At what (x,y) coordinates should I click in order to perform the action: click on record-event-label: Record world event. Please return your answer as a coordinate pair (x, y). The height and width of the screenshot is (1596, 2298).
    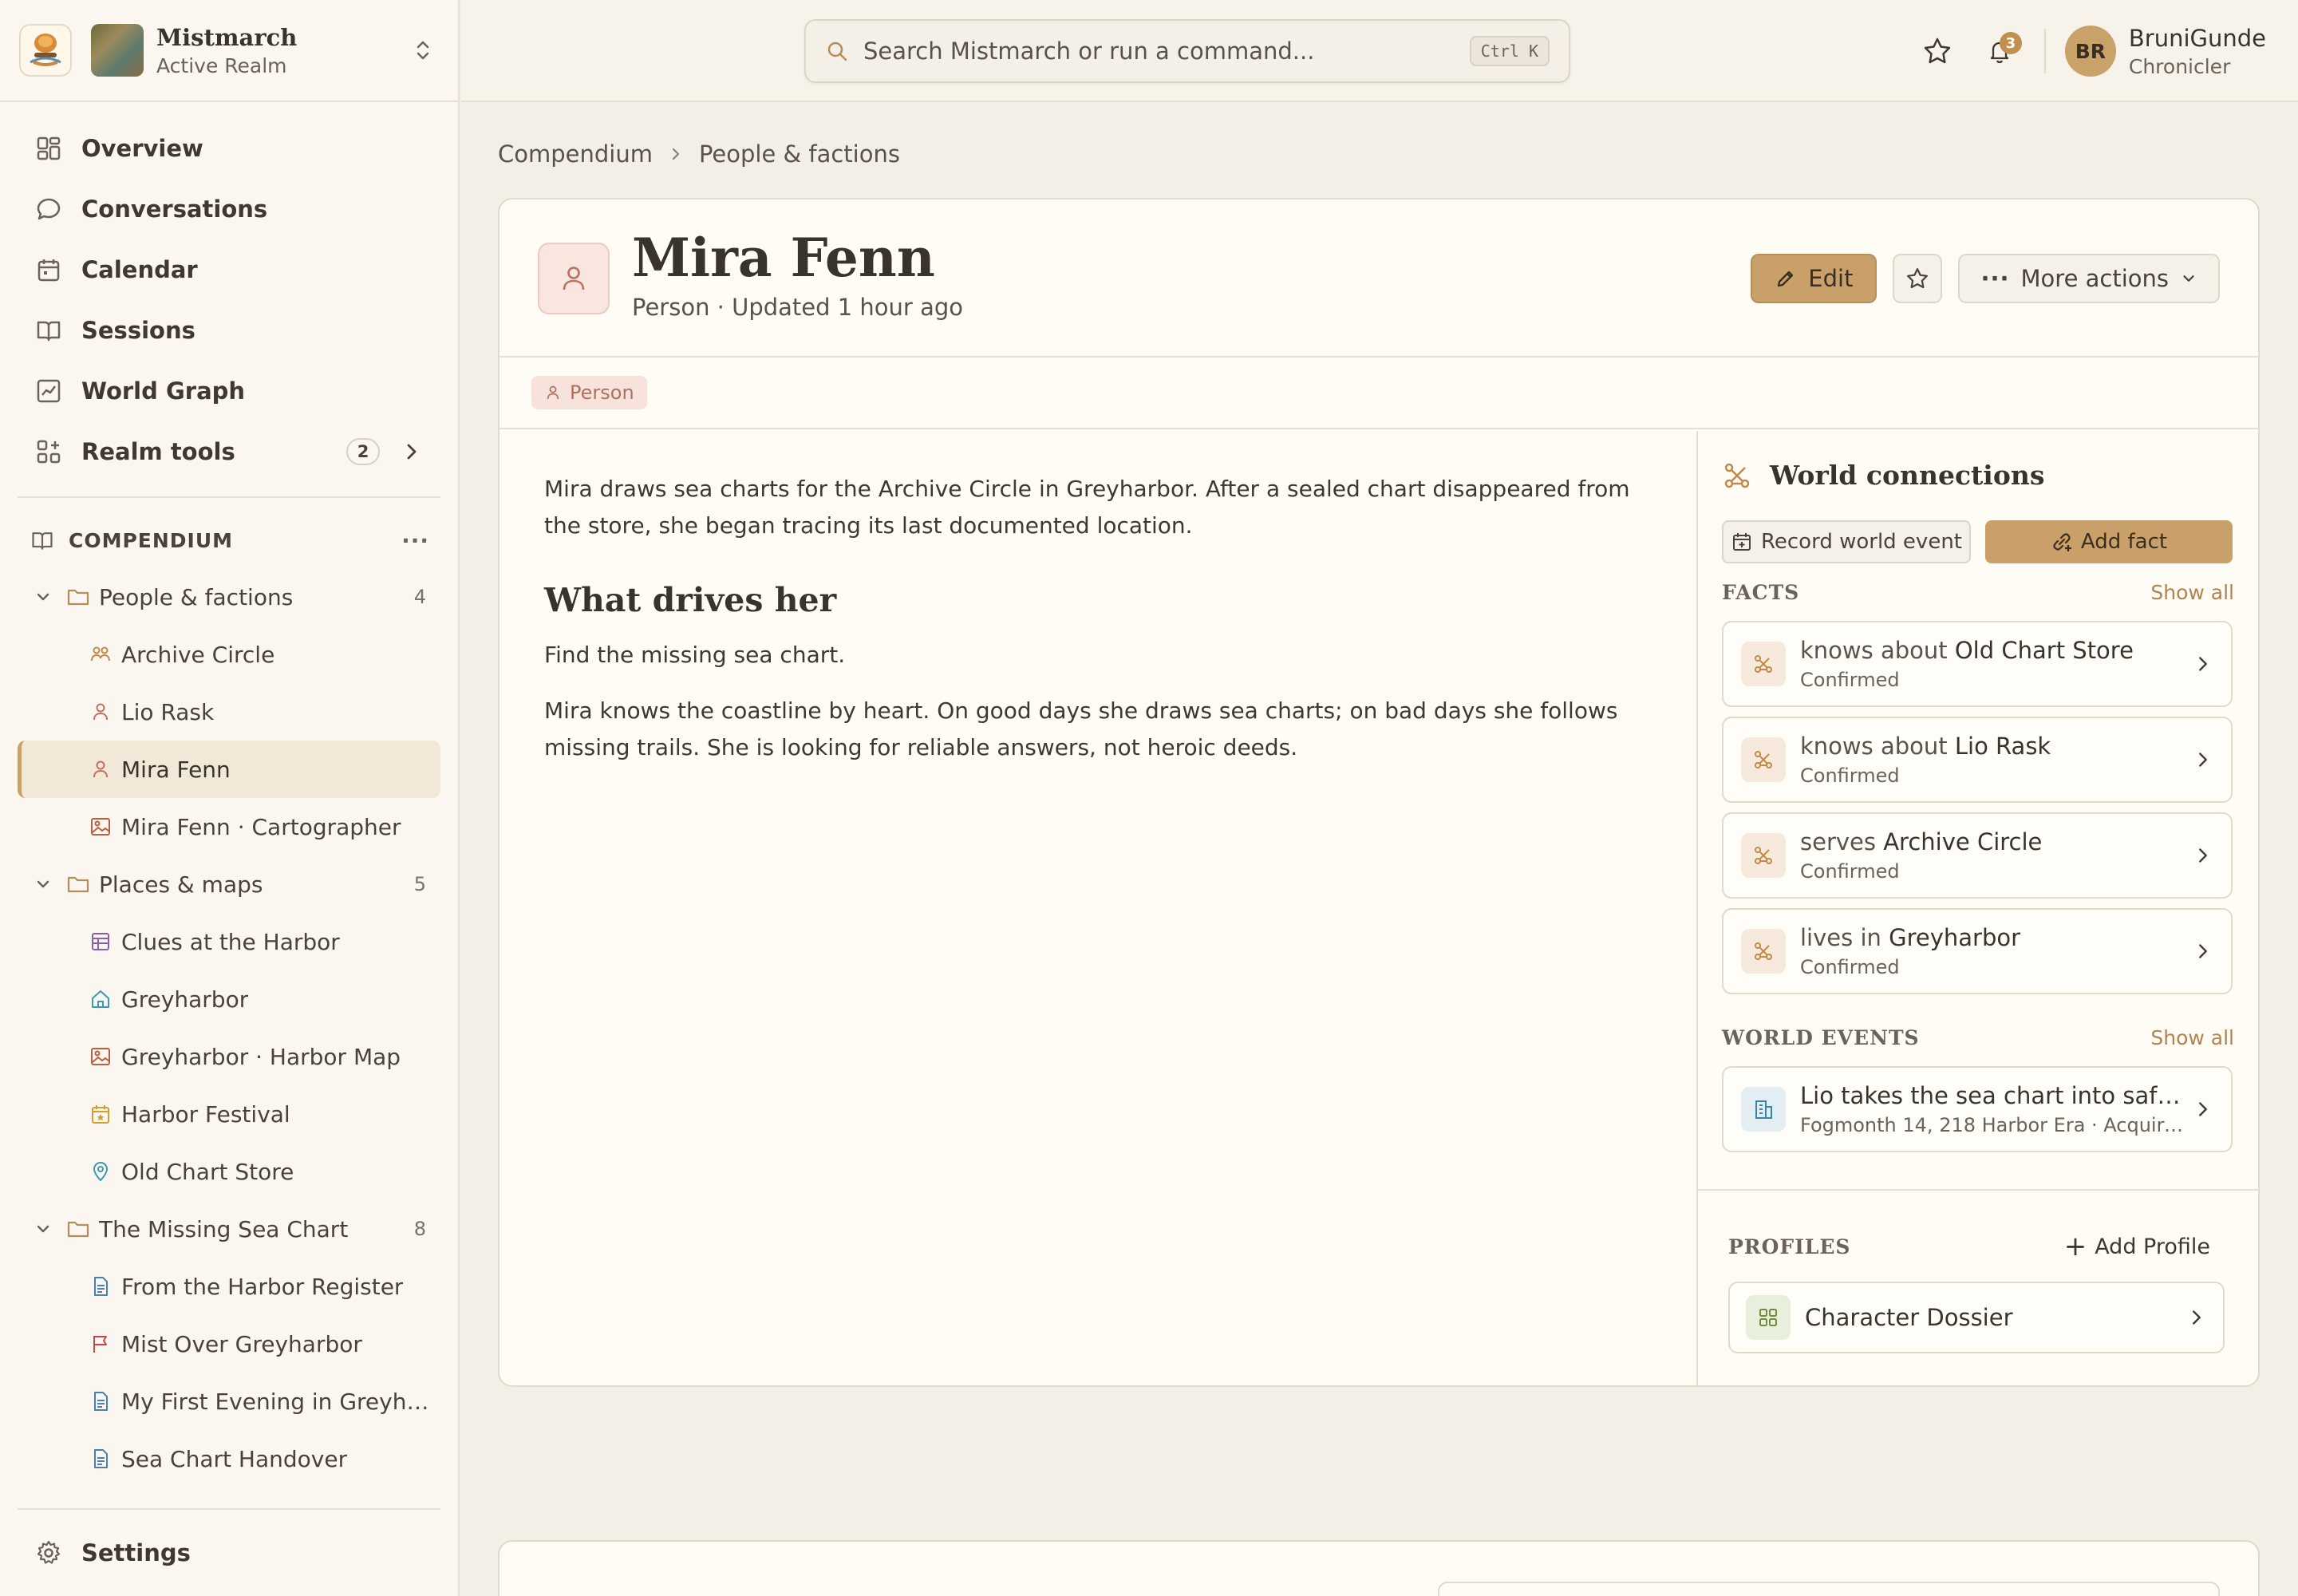
    Looking at the image, I should click on (1861, 542).